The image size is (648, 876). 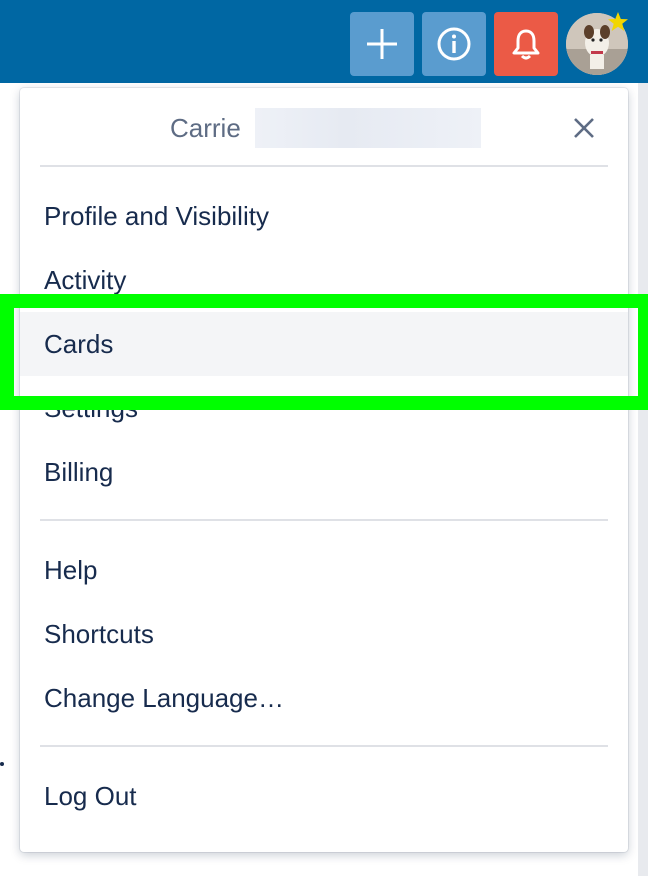 I want to click on menu-item-settings: Settings, so click(x=324, y=408).